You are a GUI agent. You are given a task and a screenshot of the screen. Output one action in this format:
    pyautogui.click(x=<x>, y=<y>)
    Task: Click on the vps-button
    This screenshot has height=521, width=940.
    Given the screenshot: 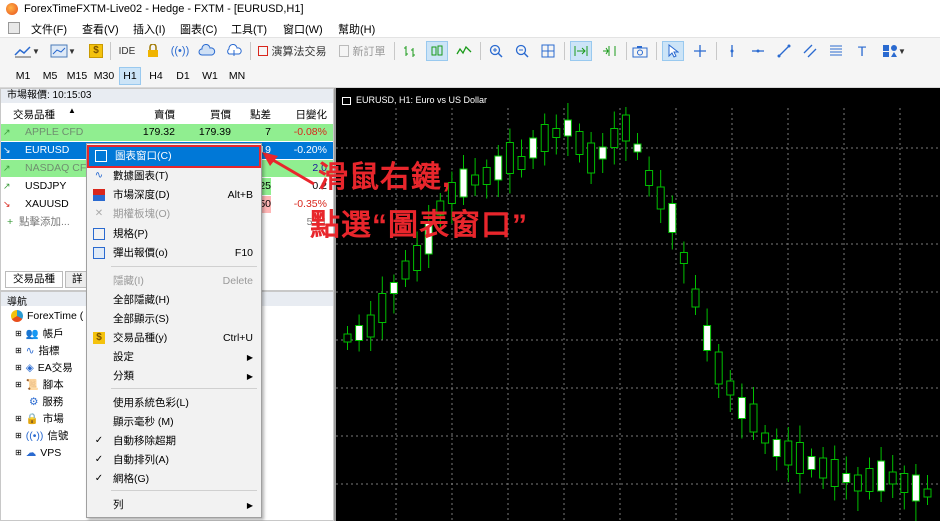 What is the action you would take?
    pyautogui.click(x=207, y=51)
    